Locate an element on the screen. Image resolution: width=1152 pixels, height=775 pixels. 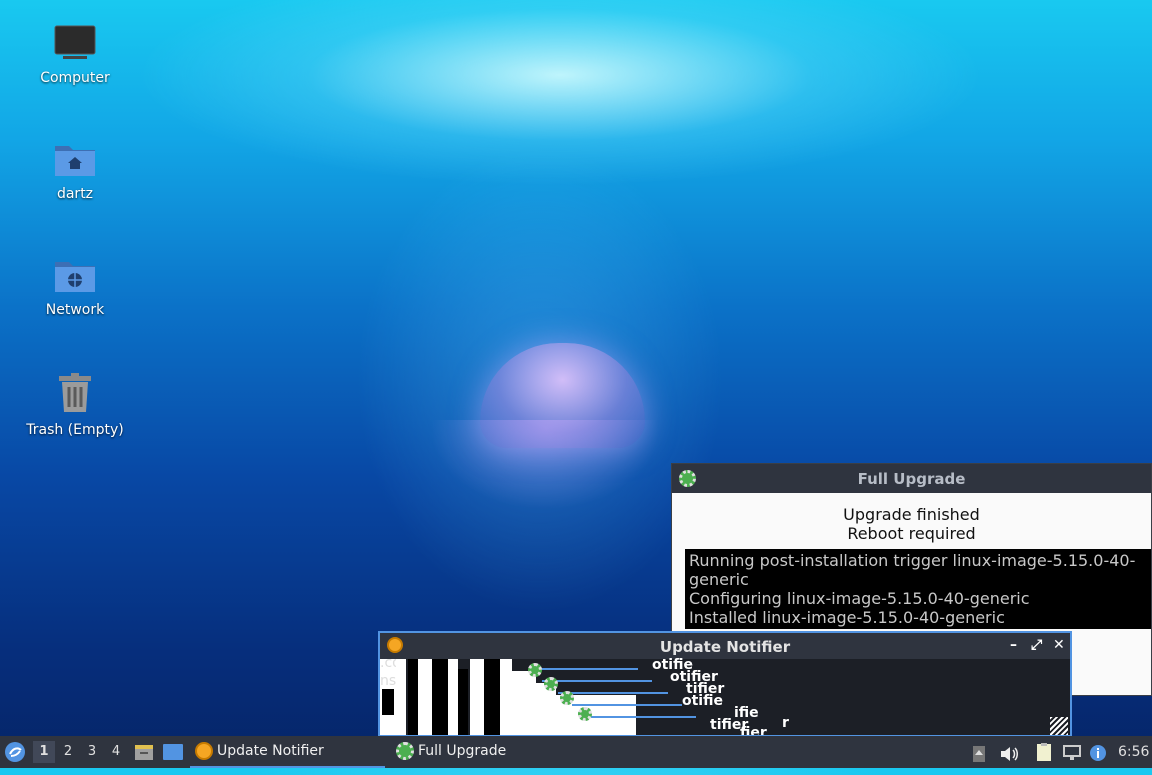
start-menu-button is located at coordinates (15, 752).